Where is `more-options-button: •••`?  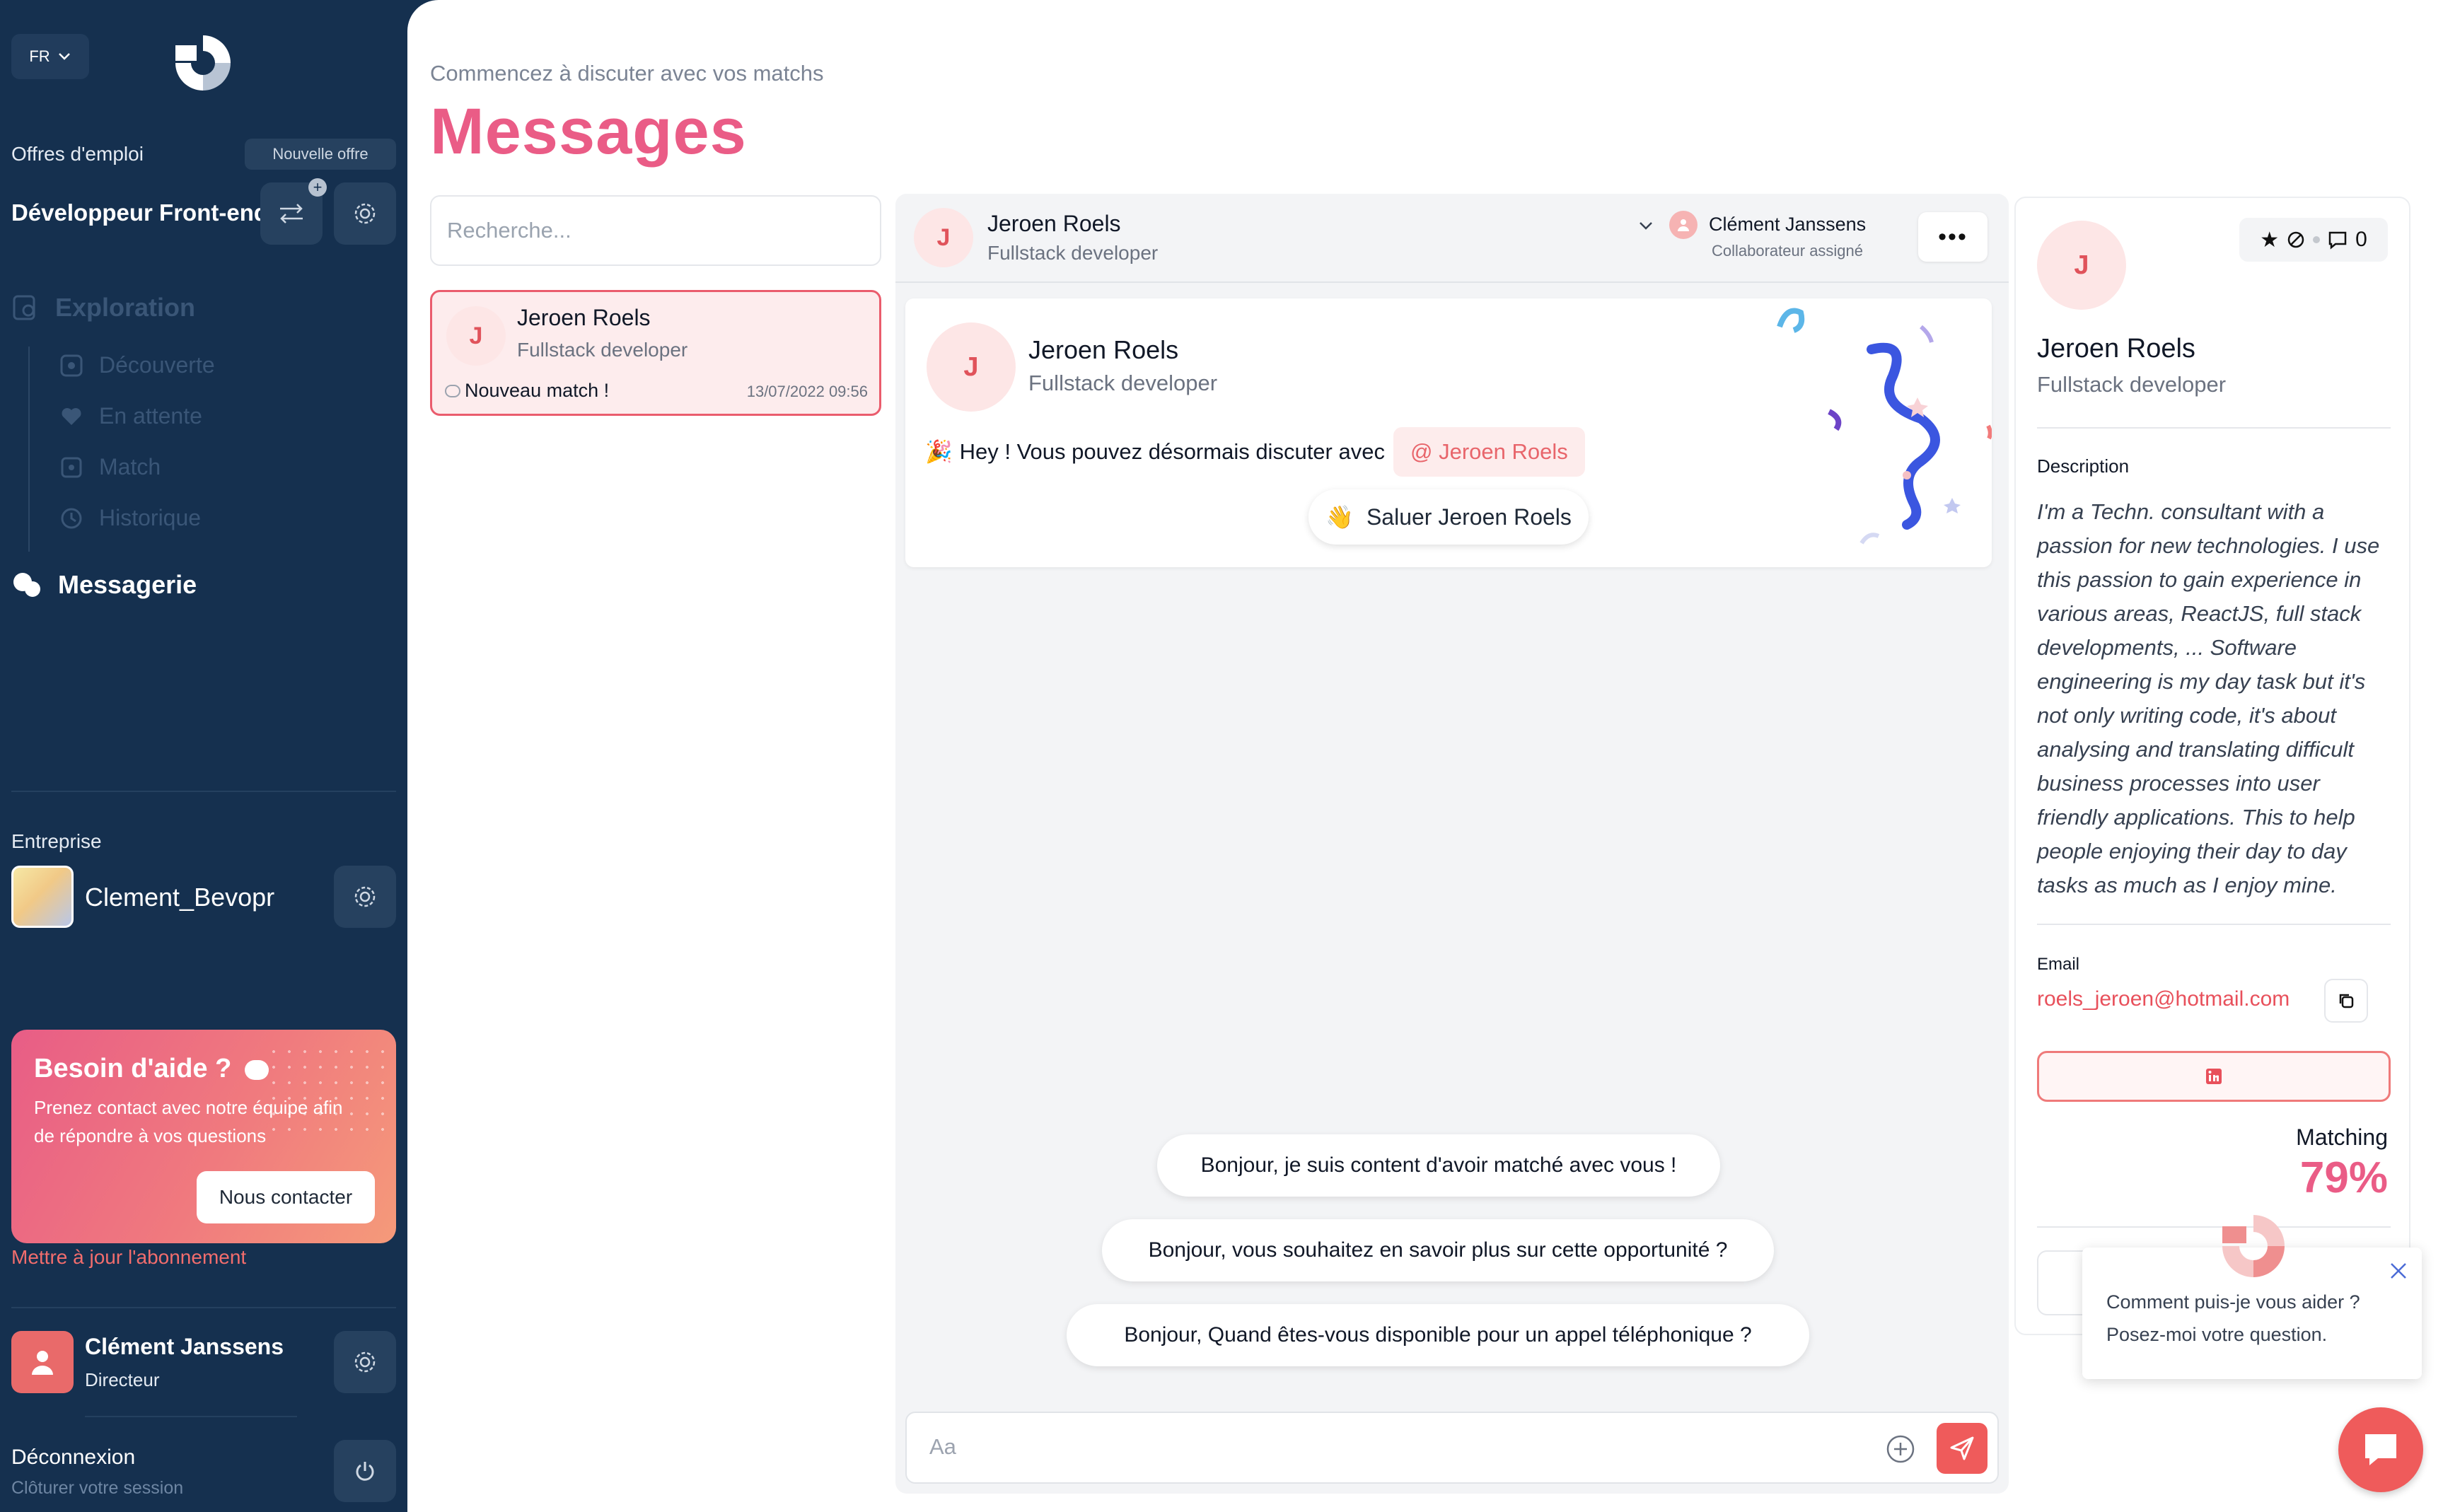 more-options-button: ••• is located at coordinates (1953, 237).